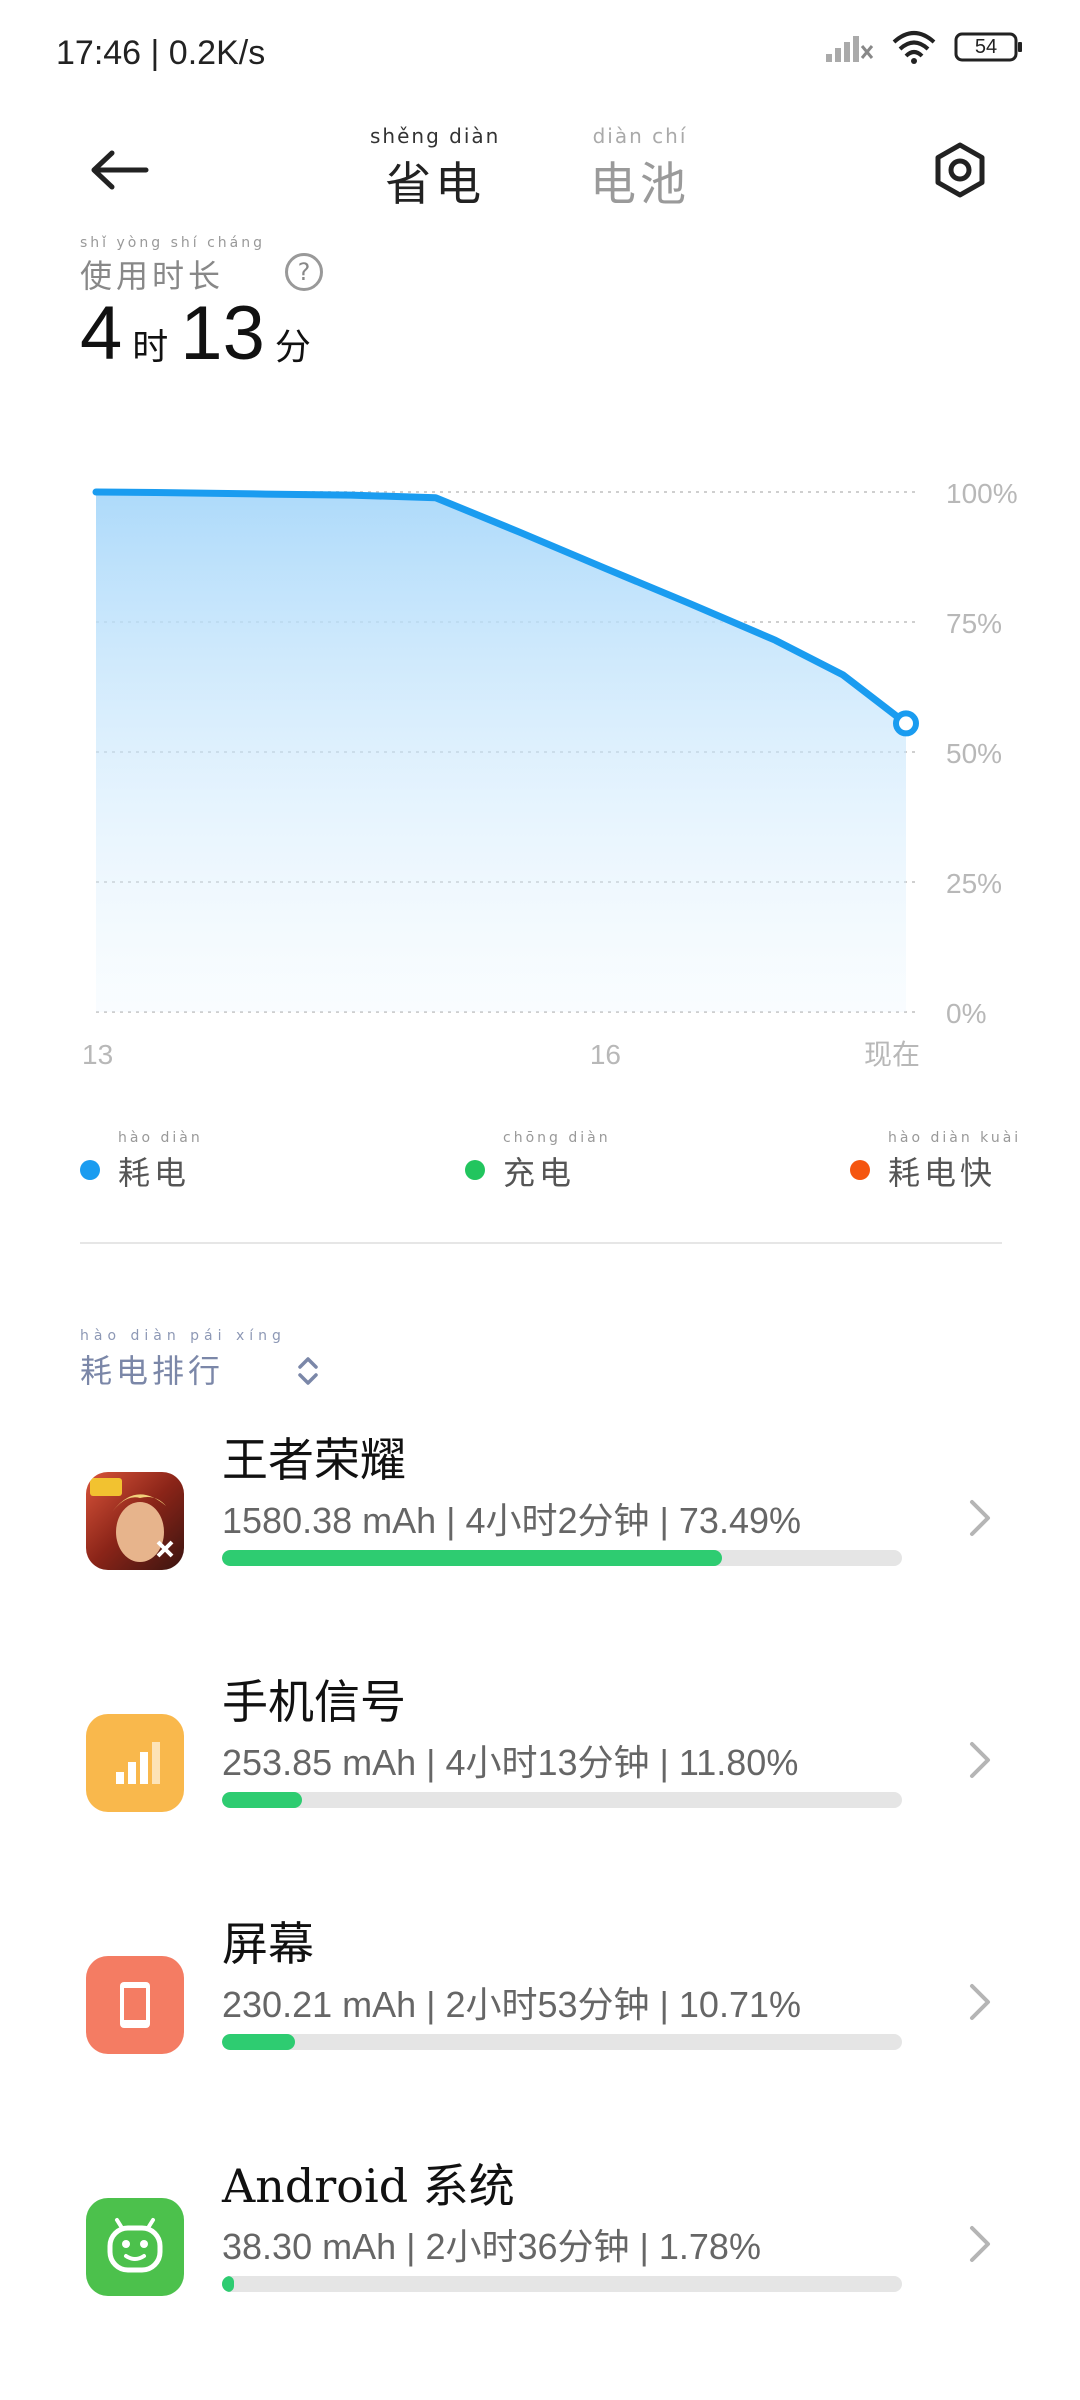 This screenshot has height=2400, width=1080. Describe the element at coordinates (268, 1944) in the screenshot. I see `app-name: 屏幕` at that location.